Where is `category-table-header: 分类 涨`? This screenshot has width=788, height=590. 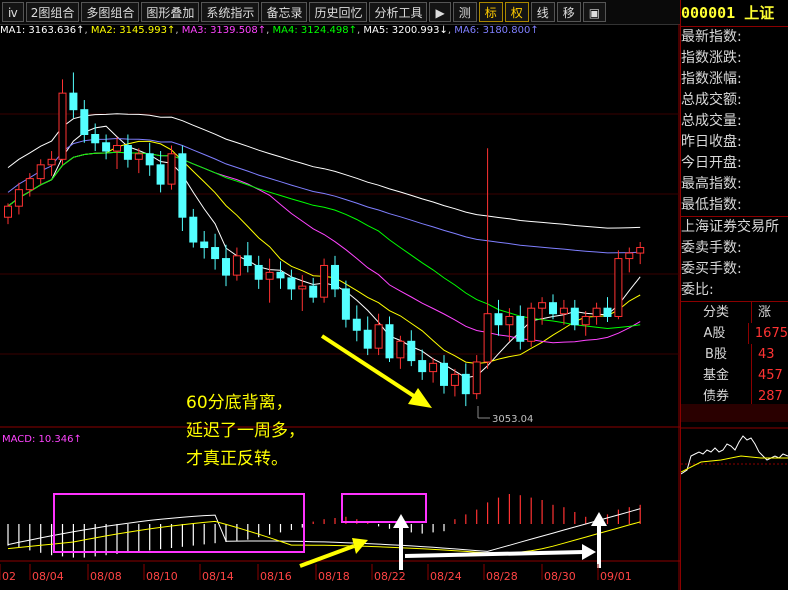
category-table-header: 分类 涨 is located at coordinates (734, 312).